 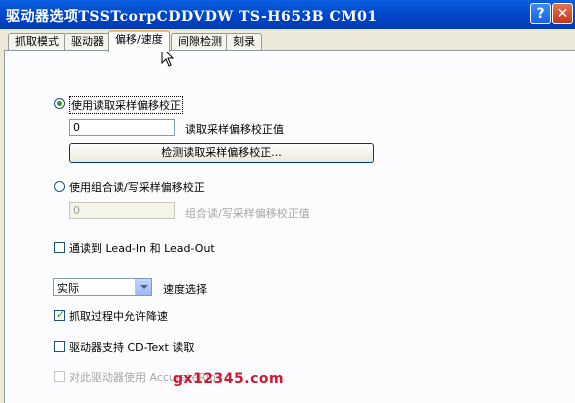 What do you see at coordinates (122, 210) in the screenshot?
I see `combined-offset-input: 0` at bounding box center [122, 210].